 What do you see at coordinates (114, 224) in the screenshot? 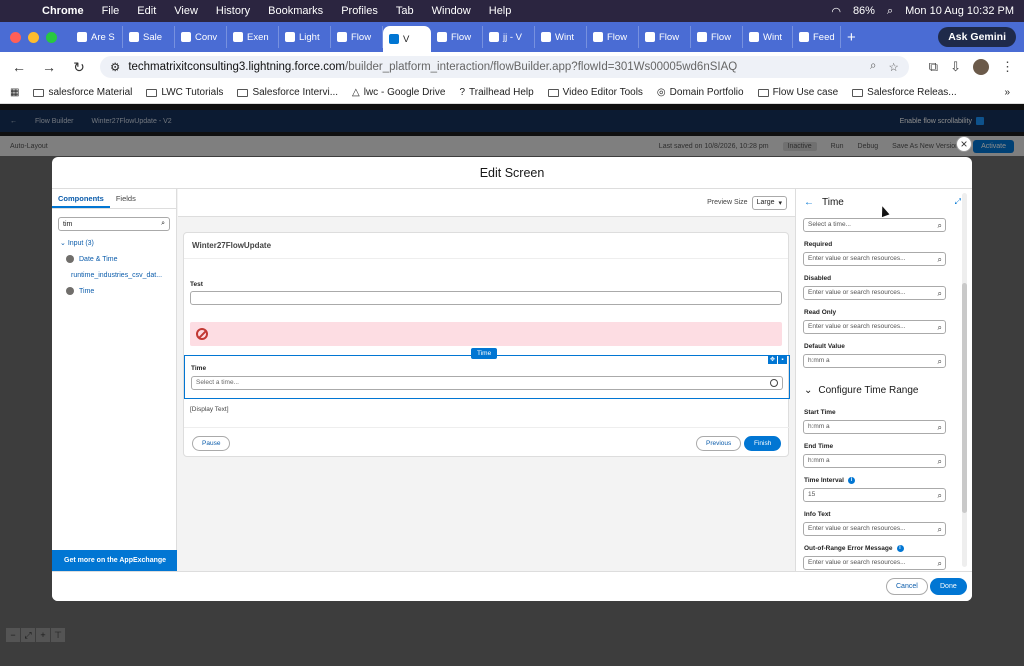
I see `component-search-input: tim ⌕` at bounding box center [114, 224].